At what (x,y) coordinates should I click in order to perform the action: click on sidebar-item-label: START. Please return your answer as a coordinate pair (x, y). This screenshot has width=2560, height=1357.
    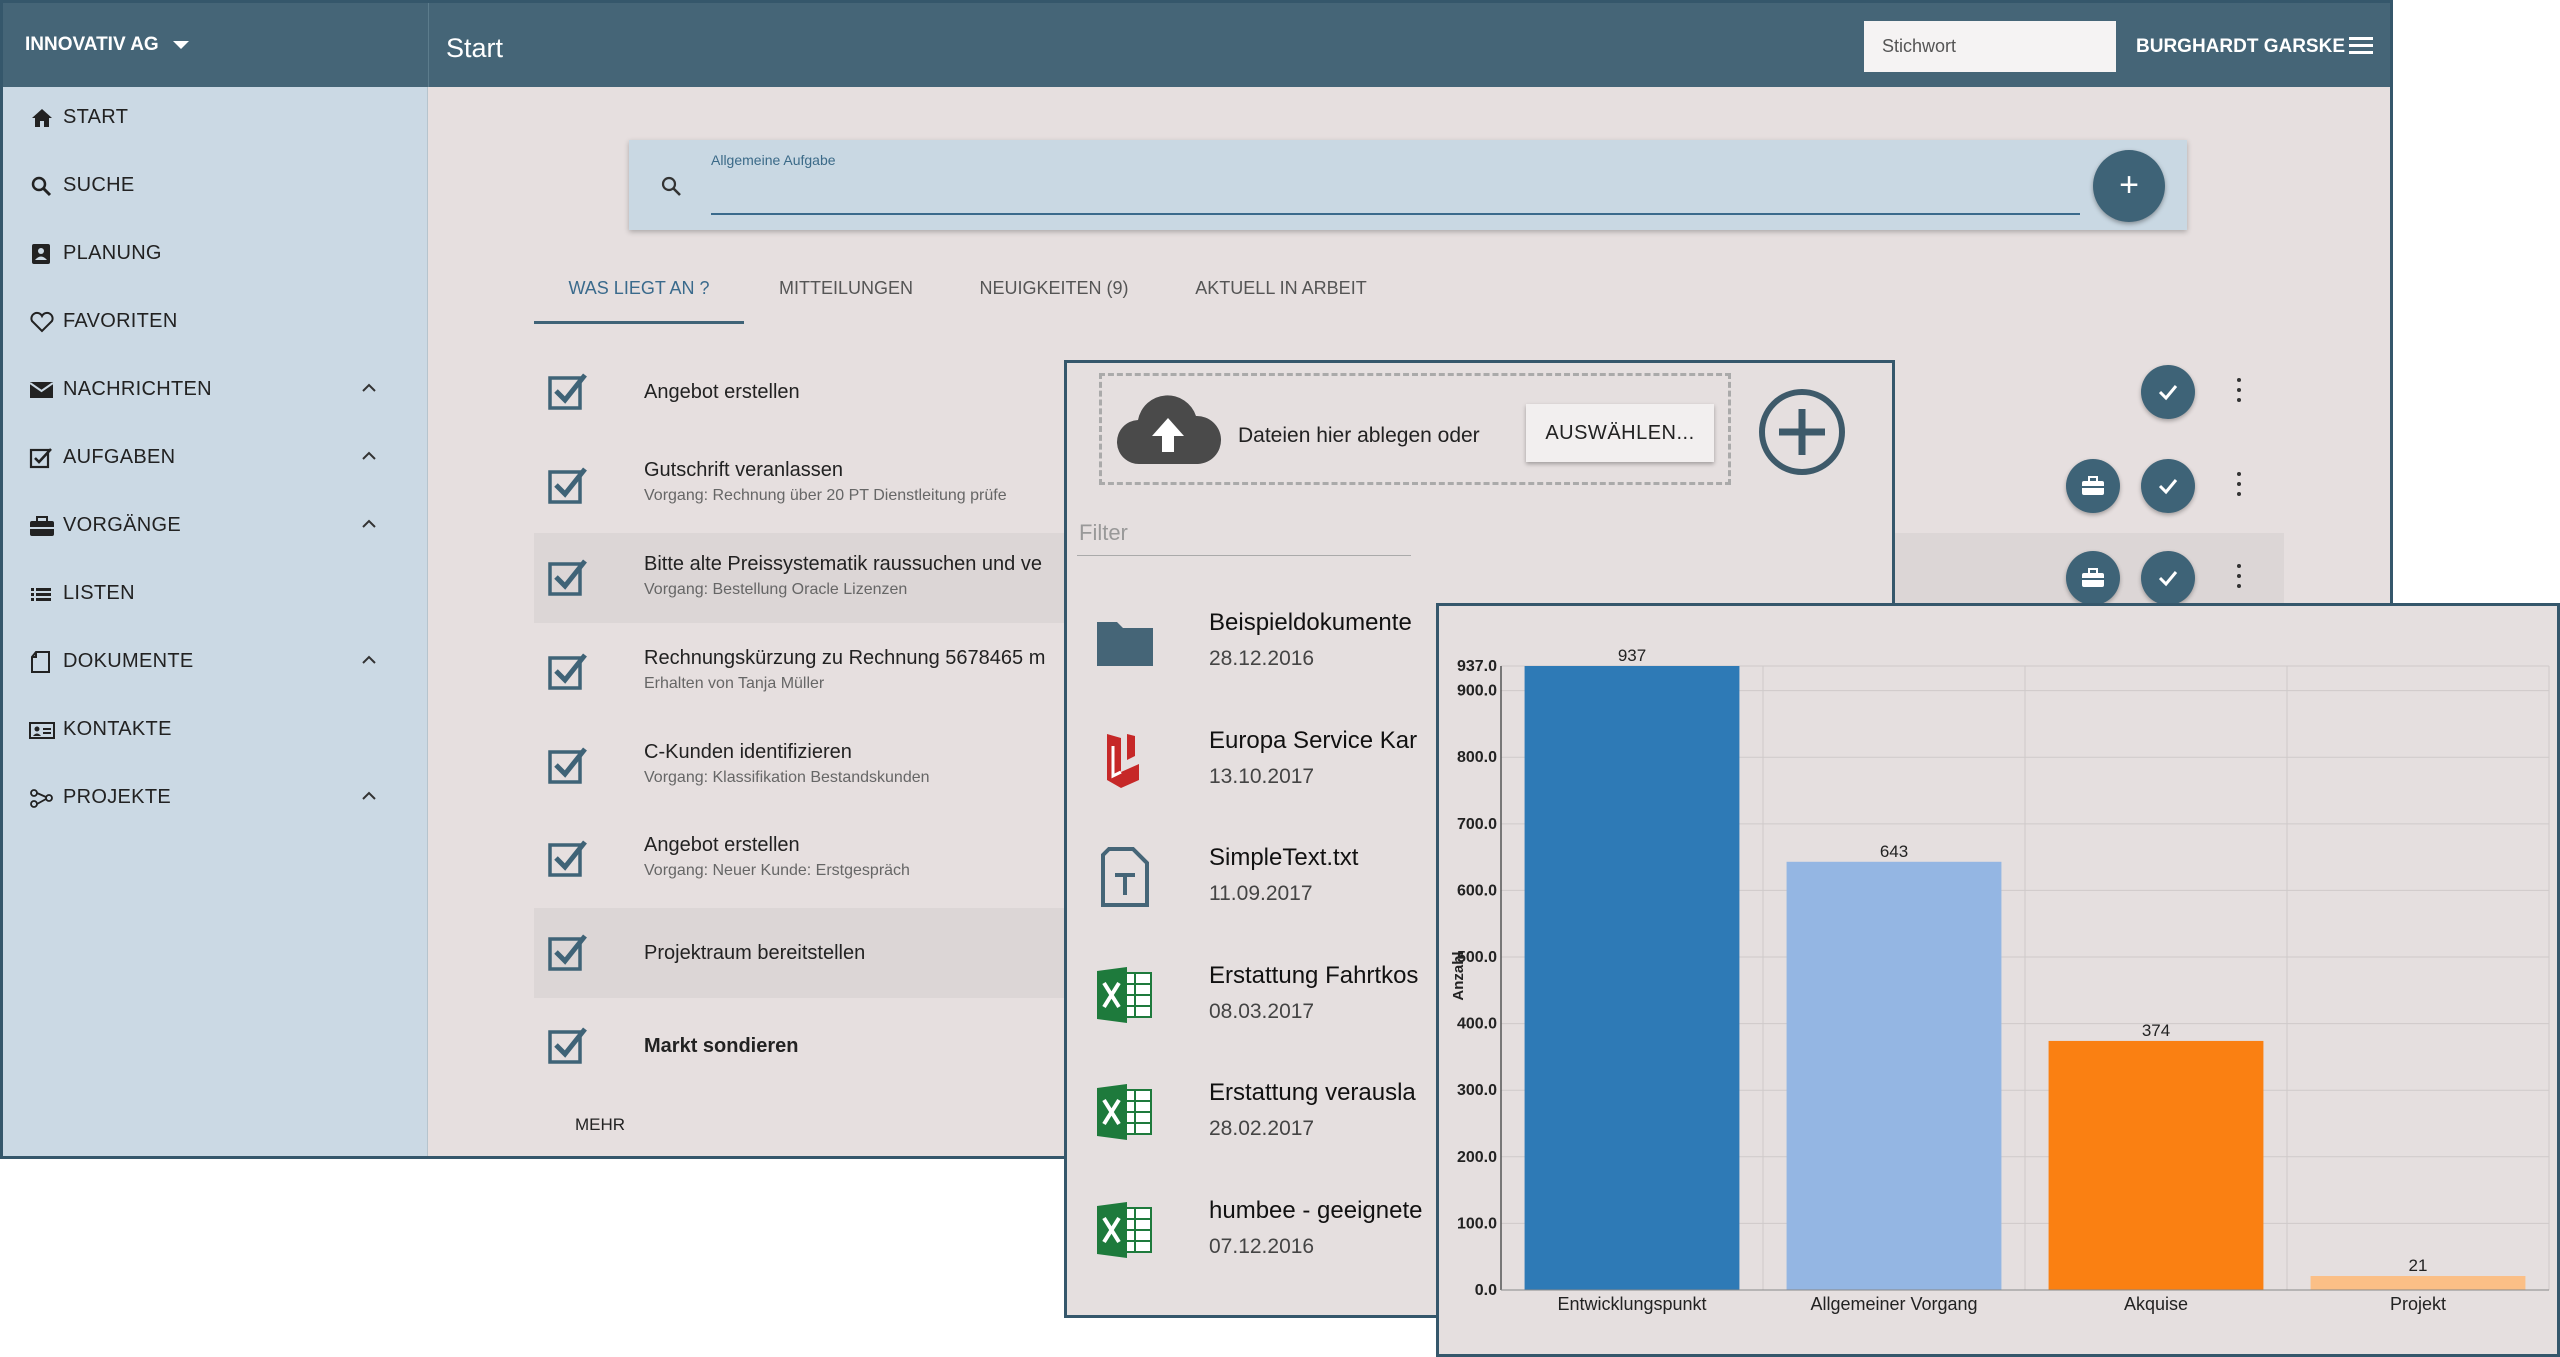
    Looking at the image, I should click on (96, 116).